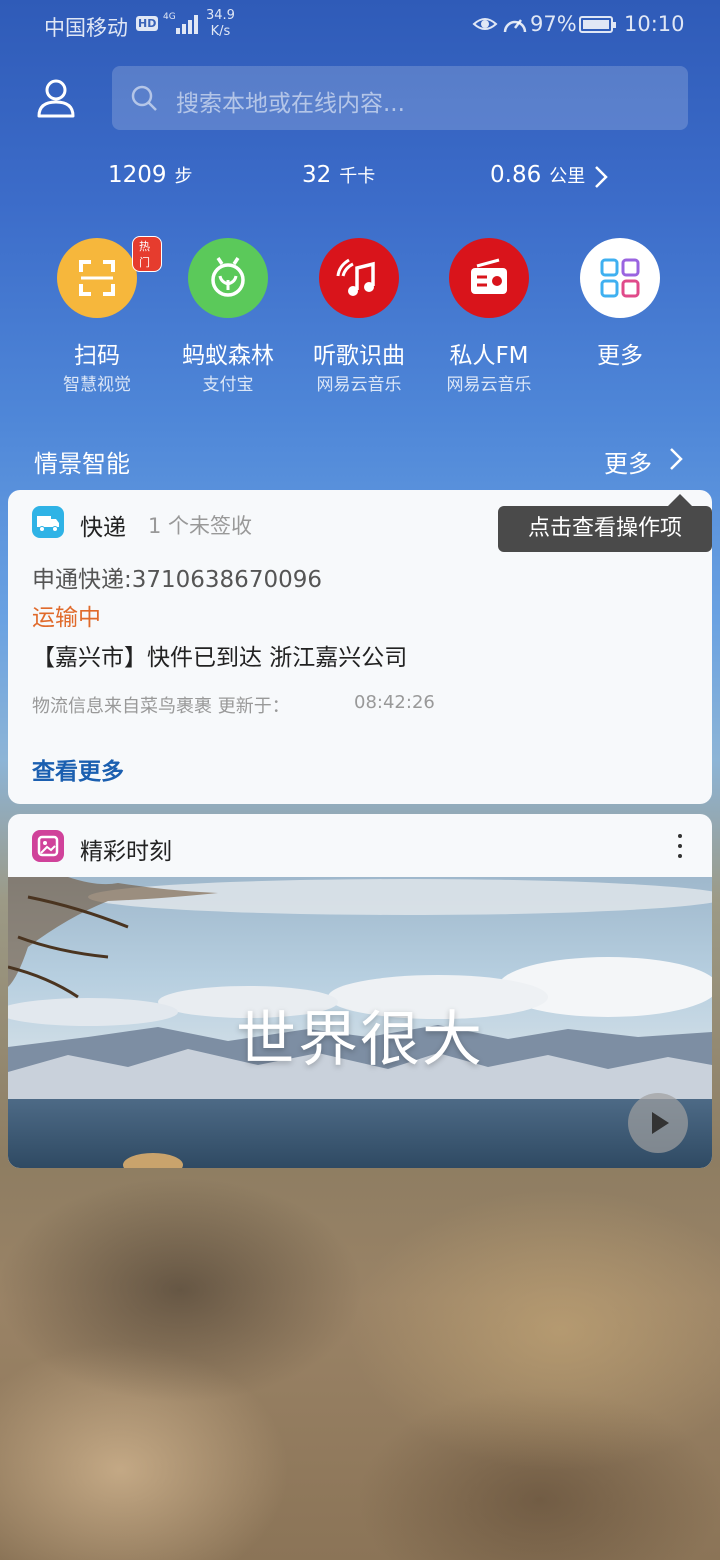 This screenshot has height=1560, width=720. I want to click on steps-stat: 1209 步, so click(150, 175).